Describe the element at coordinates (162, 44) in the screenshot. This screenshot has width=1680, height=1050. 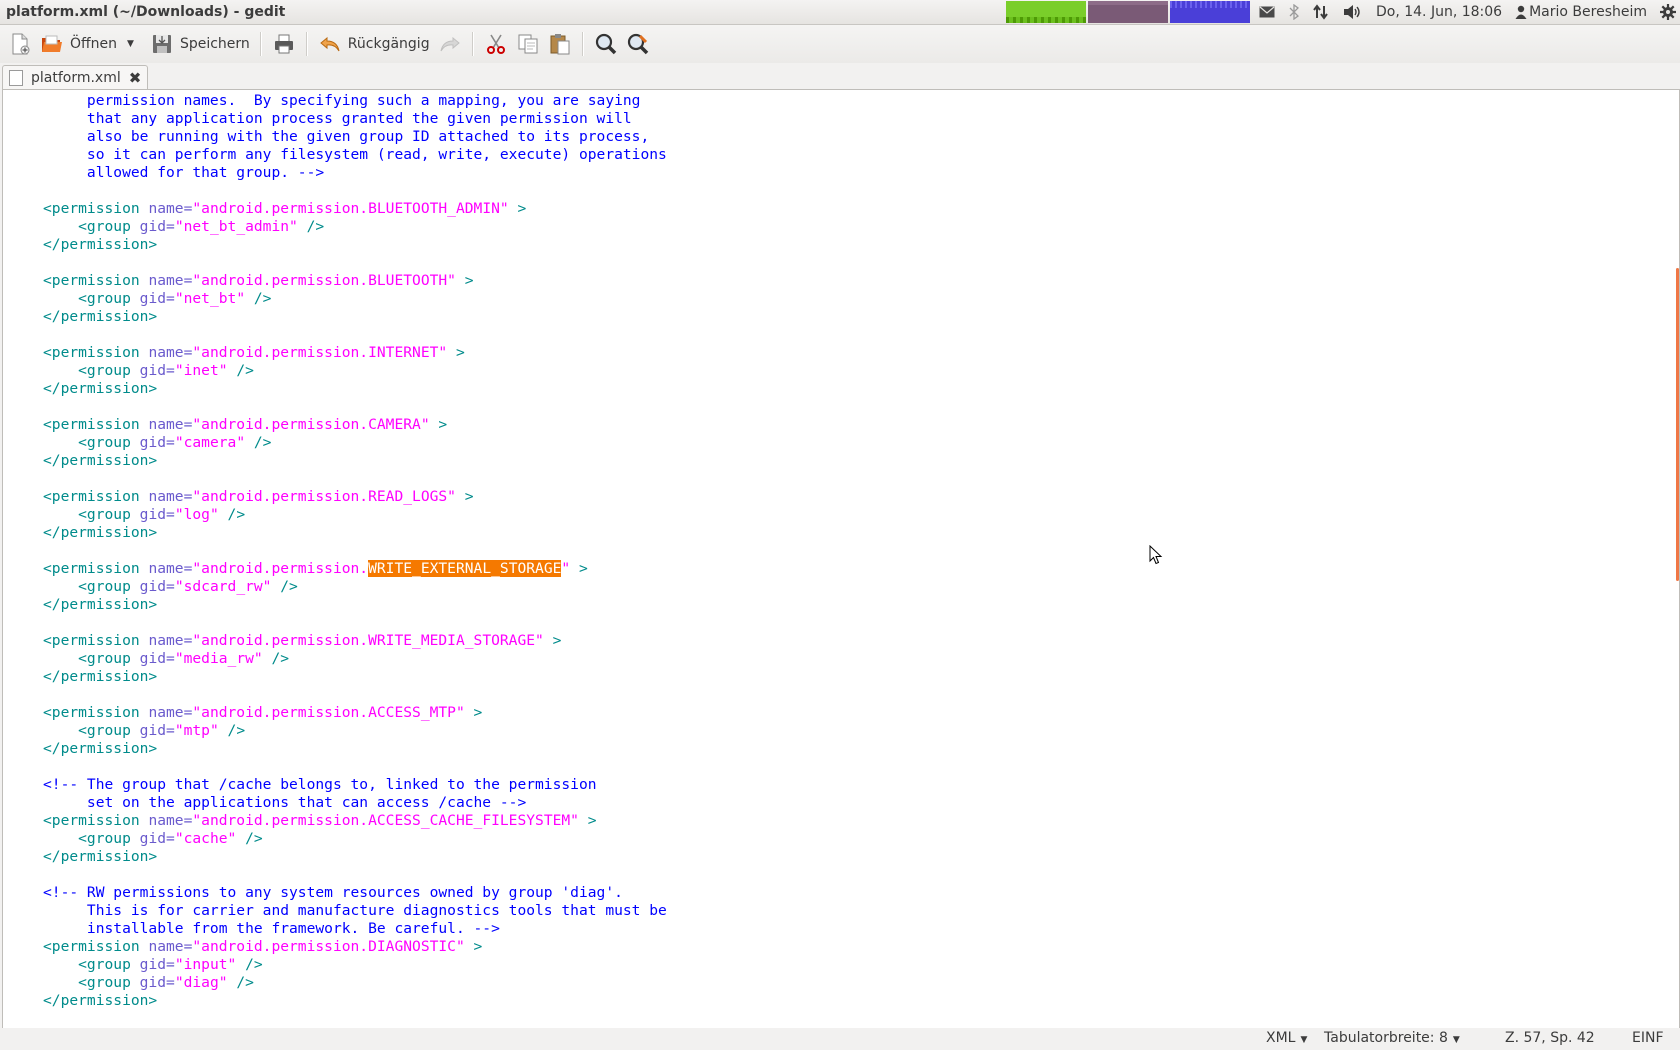
I see `save-icon` at that location.